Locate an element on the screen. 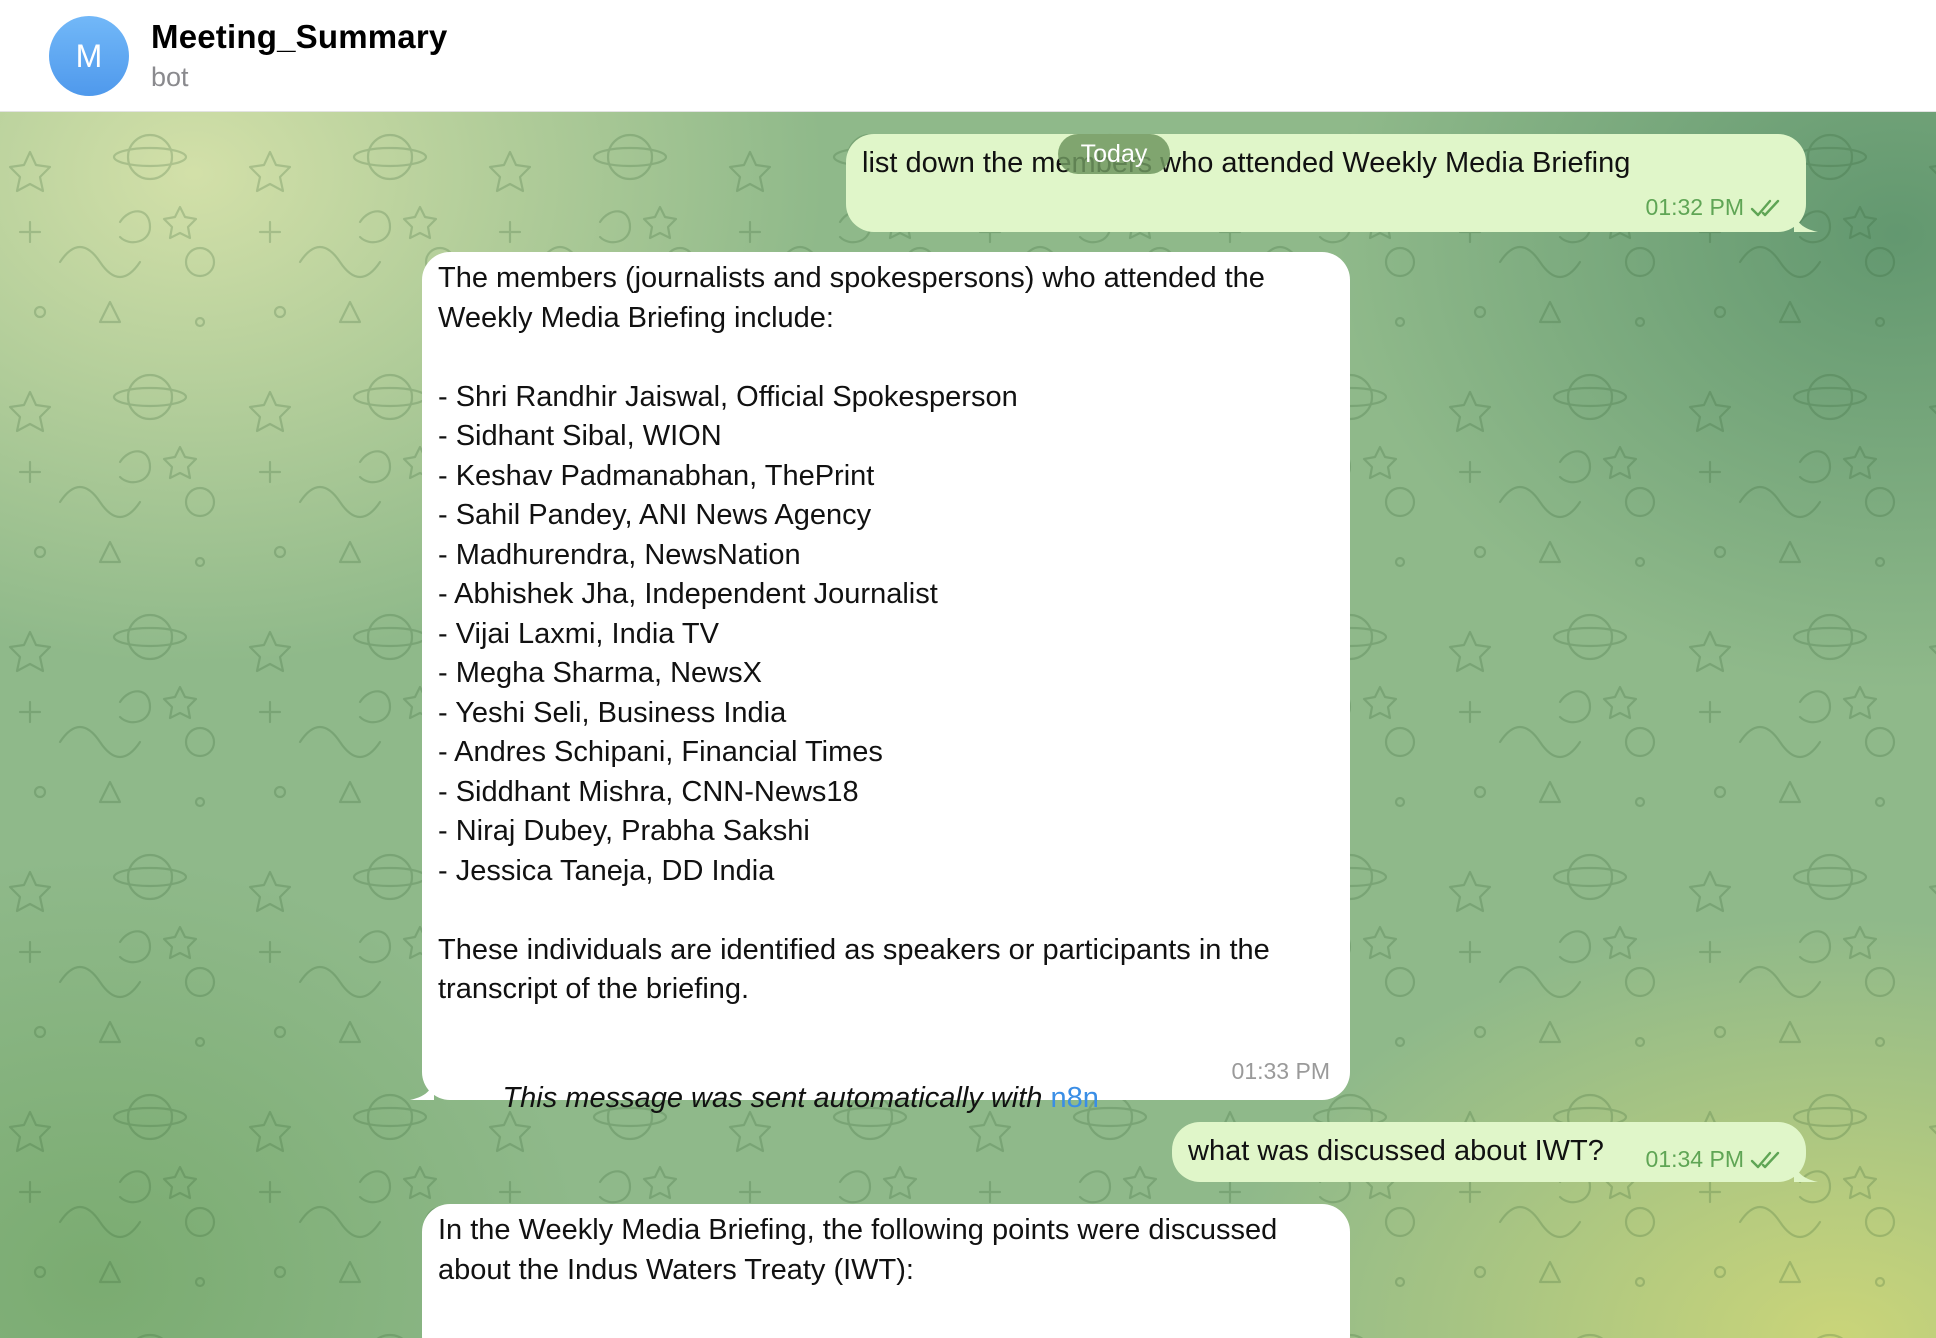 Image resolution: width=1936 pixels, height=1338 pixels. message-timestamp: 01:34 PM is located at coordinates (1694, 1159).